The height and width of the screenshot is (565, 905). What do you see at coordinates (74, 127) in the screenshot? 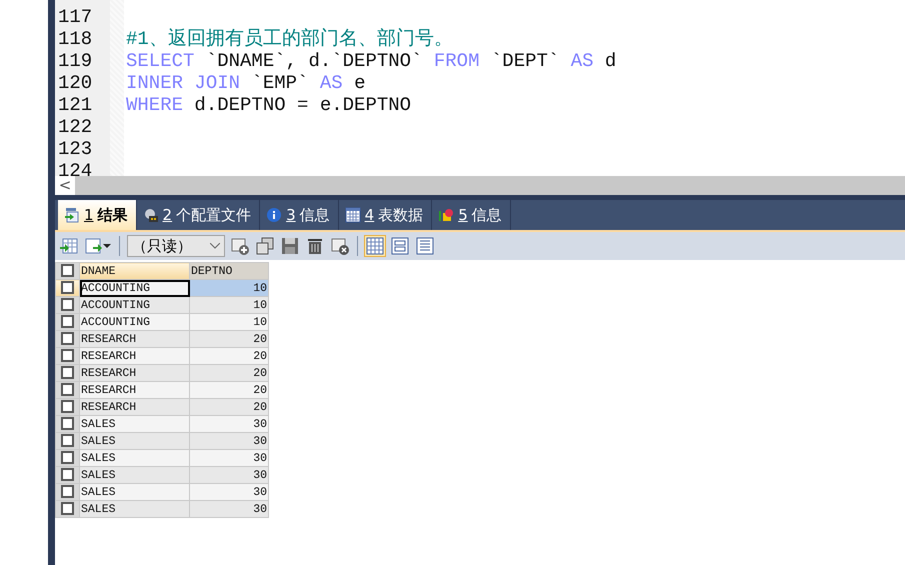
I see `line-number: 122` at bounding box center [74, 127].